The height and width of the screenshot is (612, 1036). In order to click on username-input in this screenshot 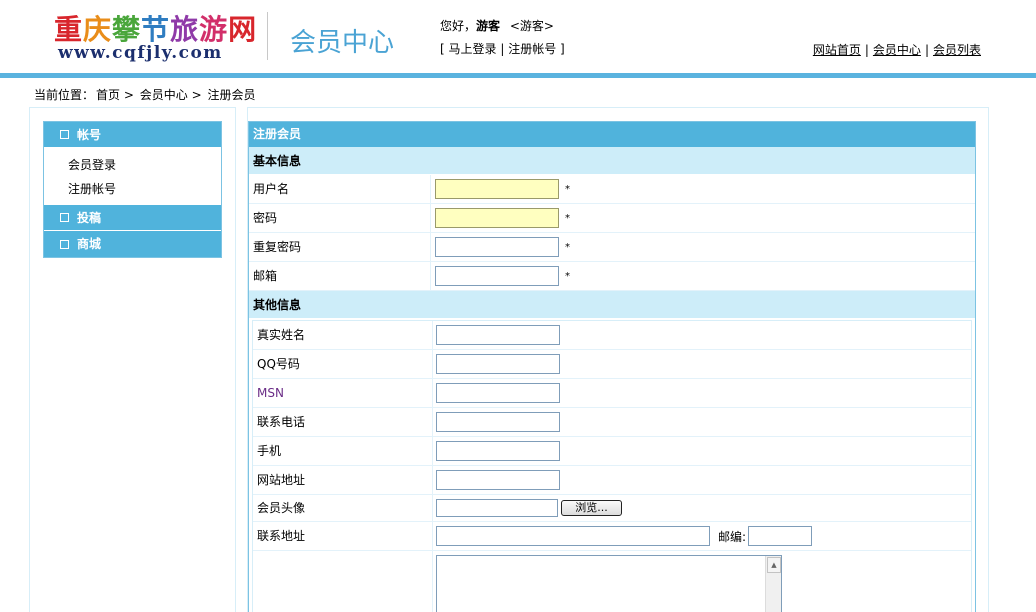, I will do `click(497, 189)`.